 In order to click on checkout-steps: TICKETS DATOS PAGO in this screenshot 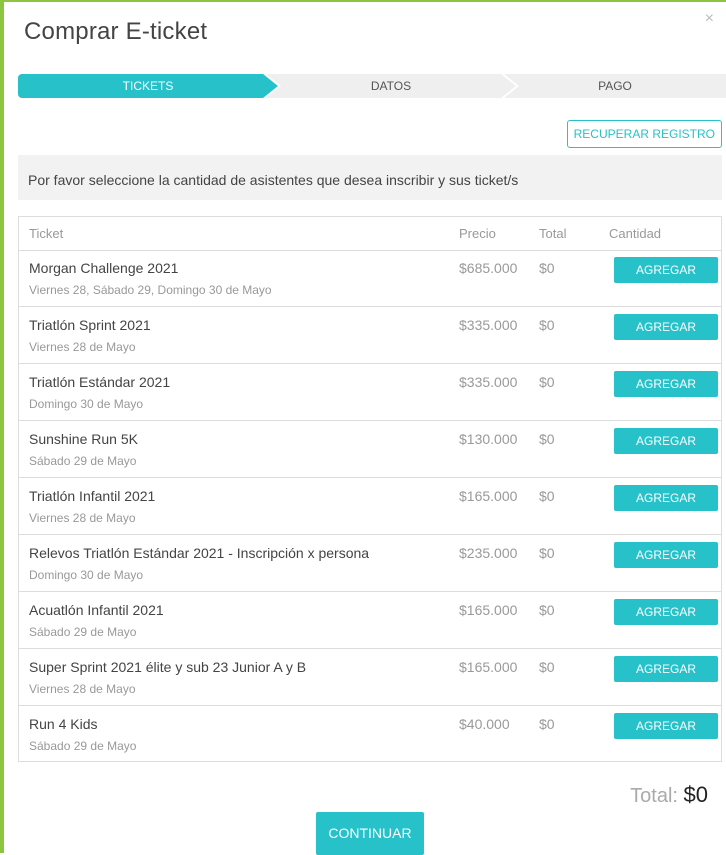, I will do `click(372, 86)`.